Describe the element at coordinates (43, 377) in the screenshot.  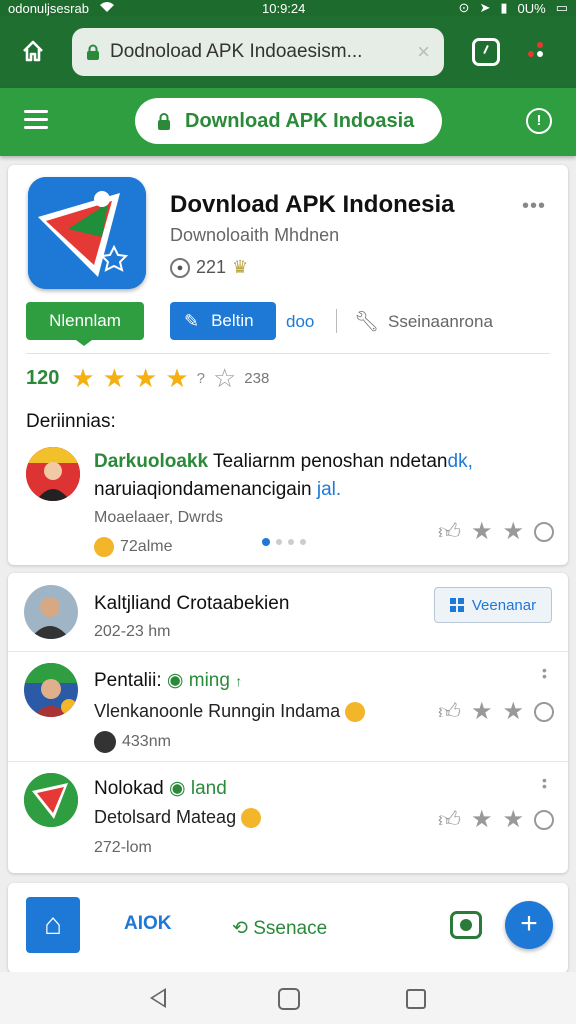
I see `rating-value: 120` at that location.